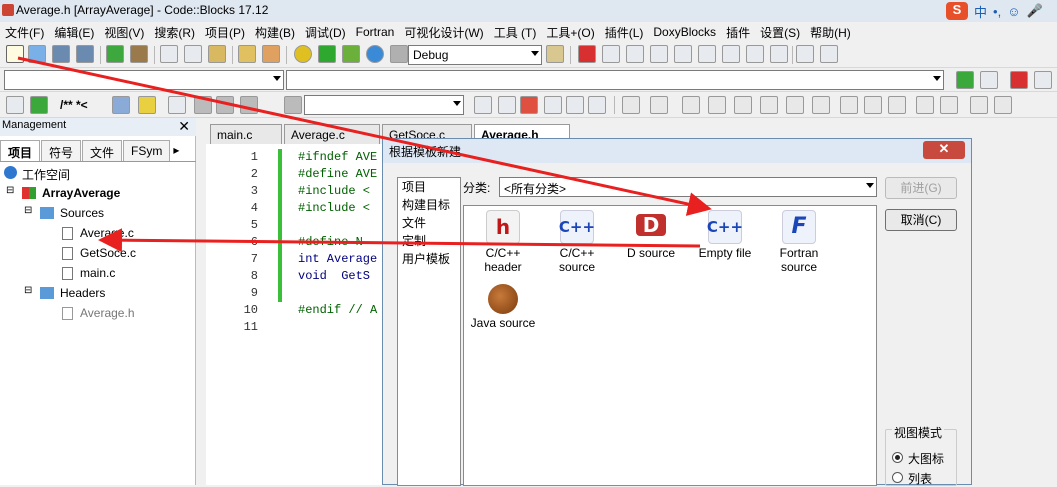  I want to click on ime-lang: 中, so click(980, 11).